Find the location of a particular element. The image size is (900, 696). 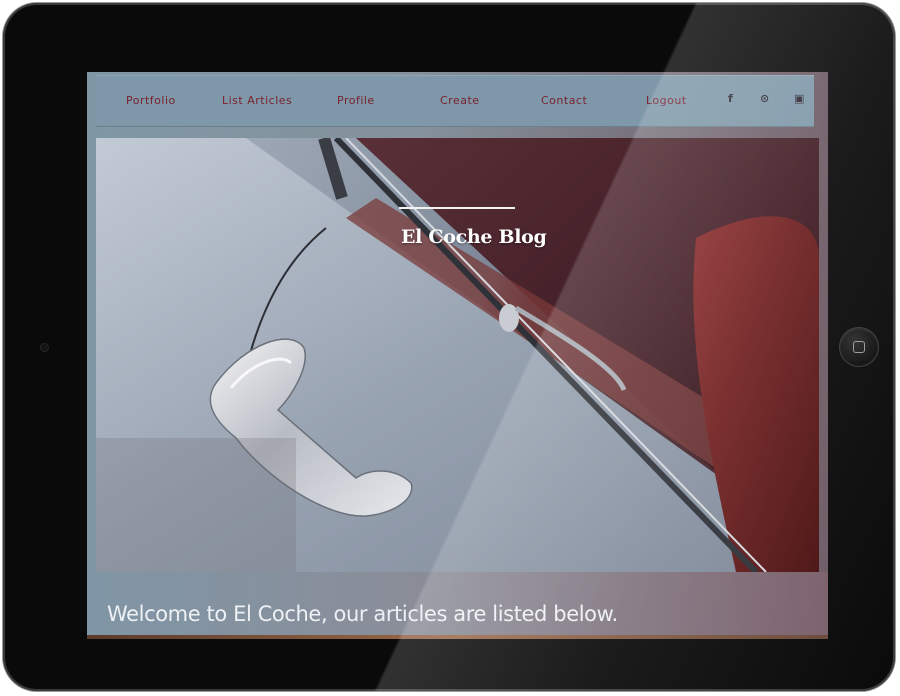

nav-link-list-articles: List Articles is located at coordinates (257, 100).